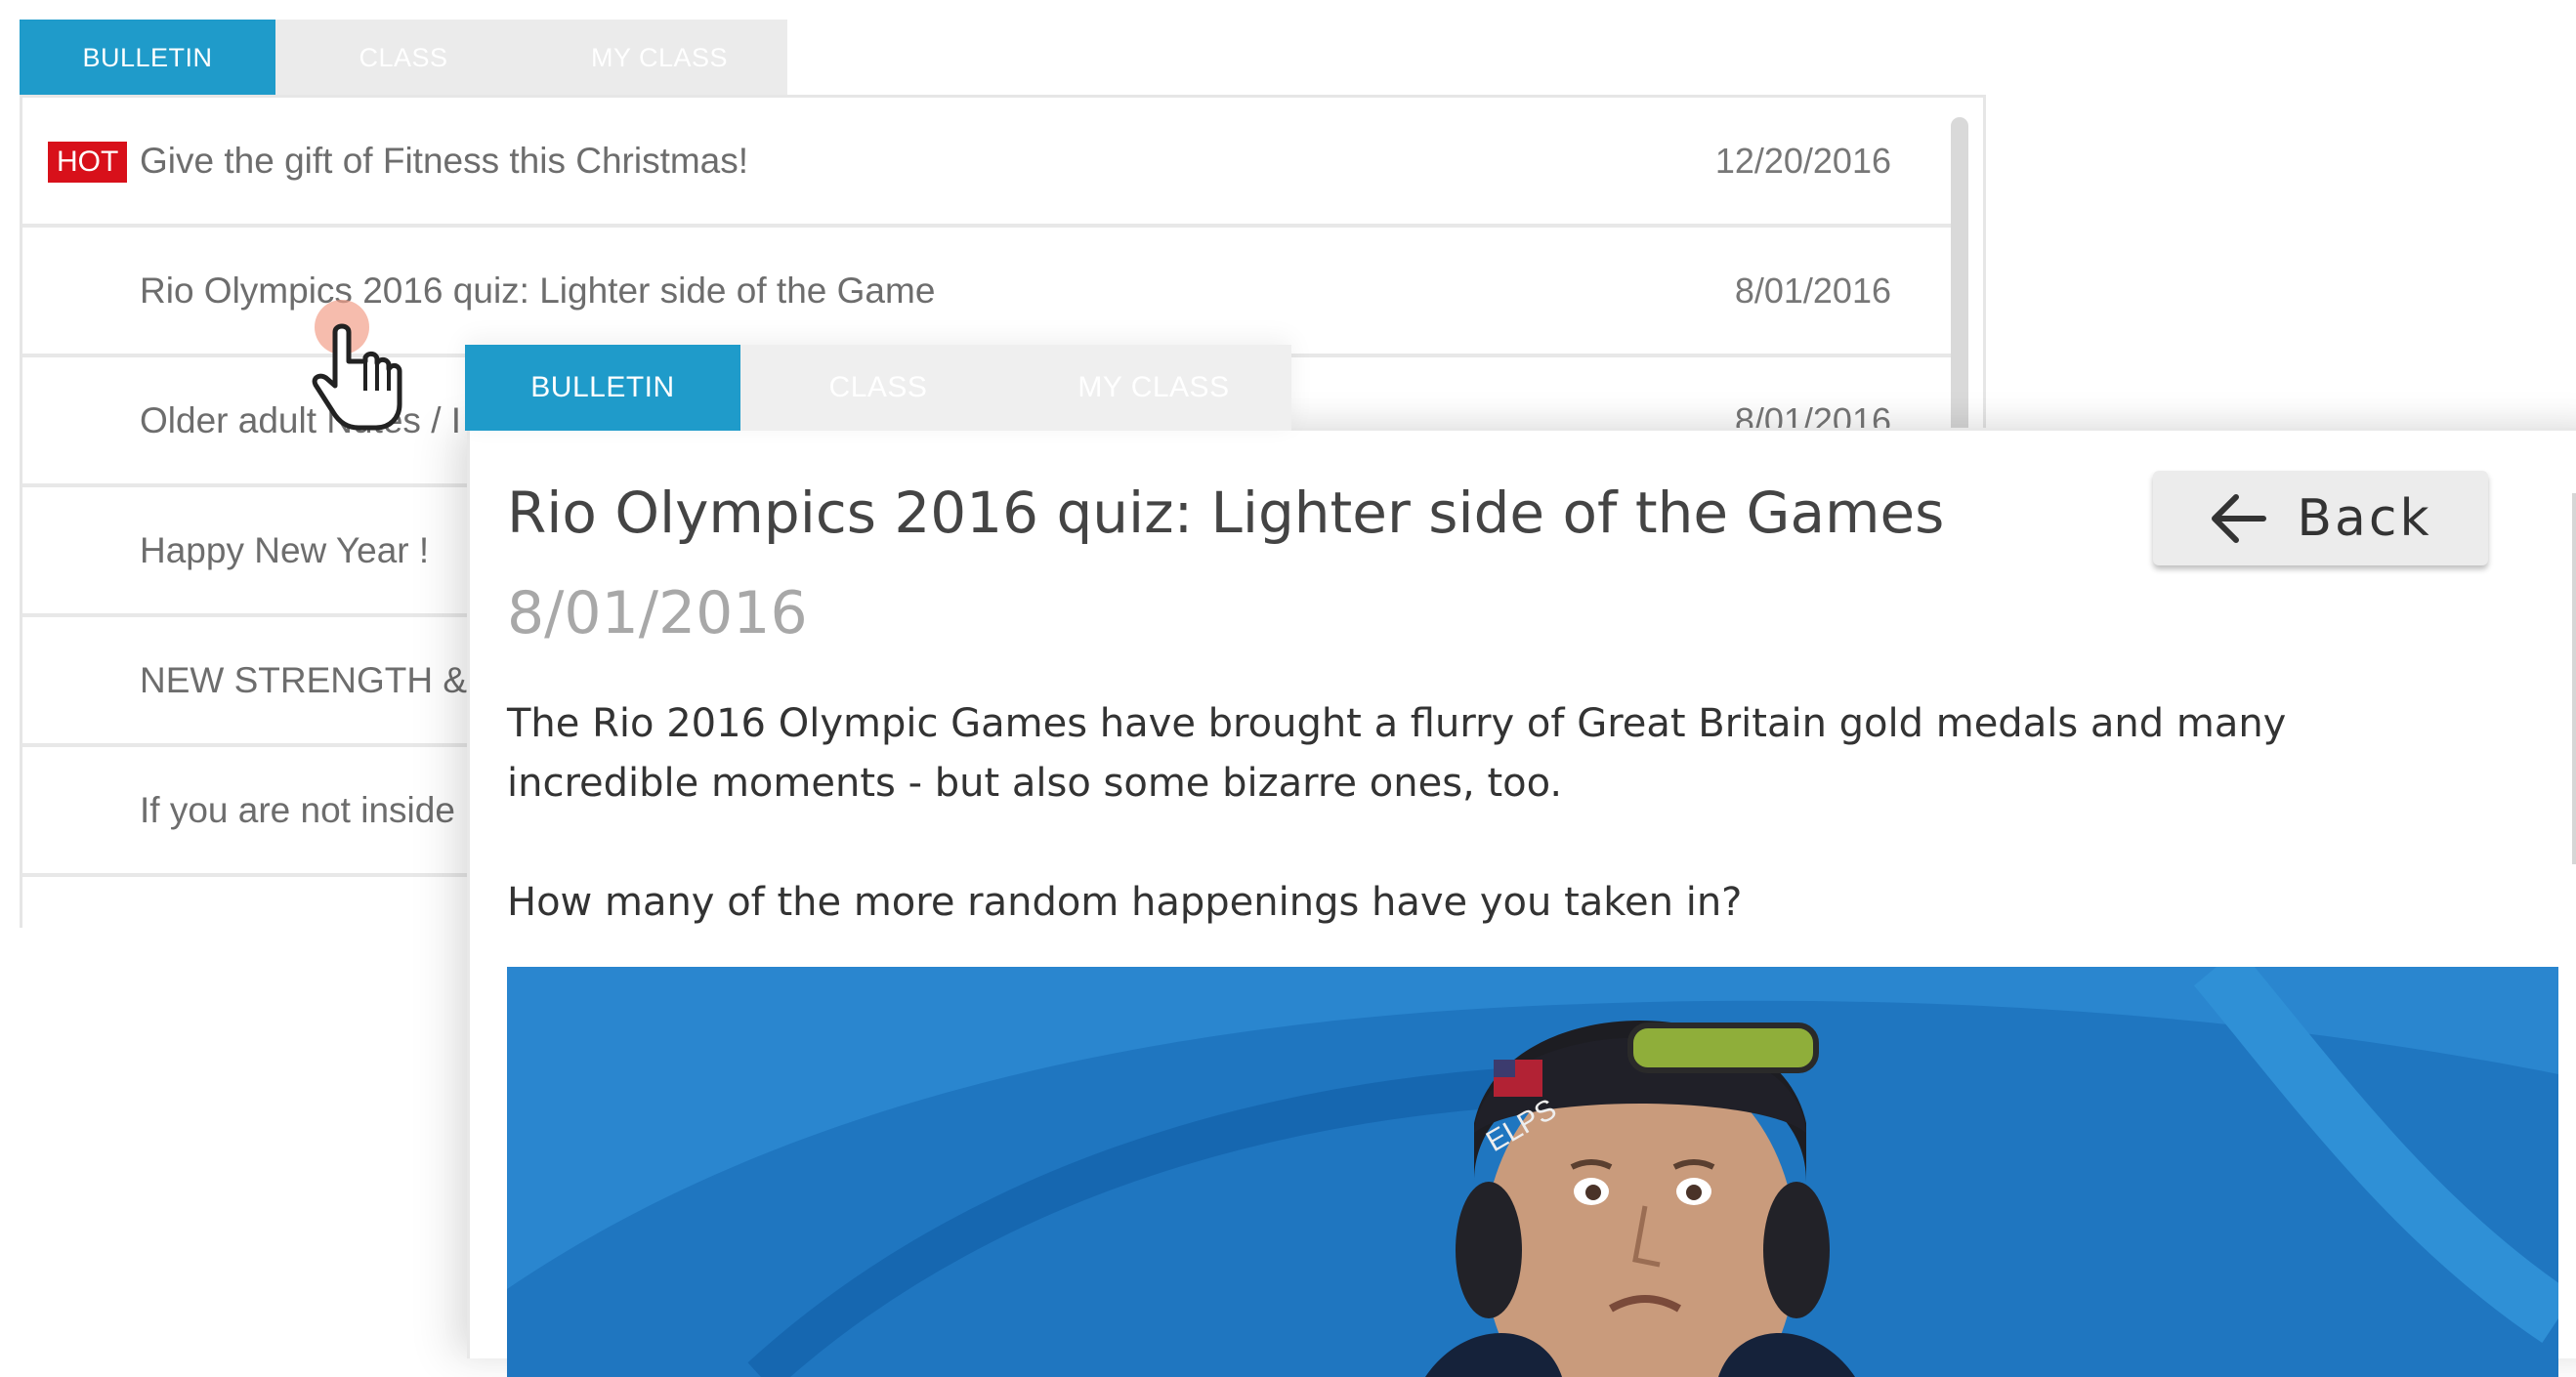  I want to click on back-button: Back, so click(2320, 518).